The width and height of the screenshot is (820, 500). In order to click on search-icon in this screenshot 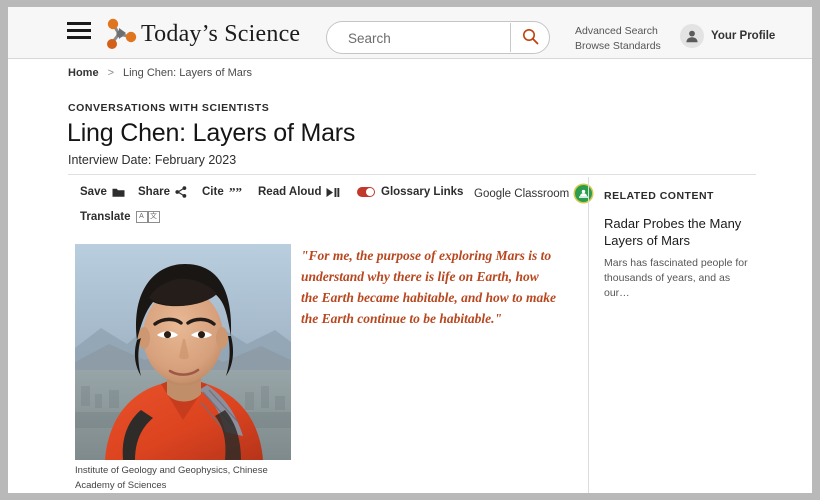, I will do `click(530, 38)`.